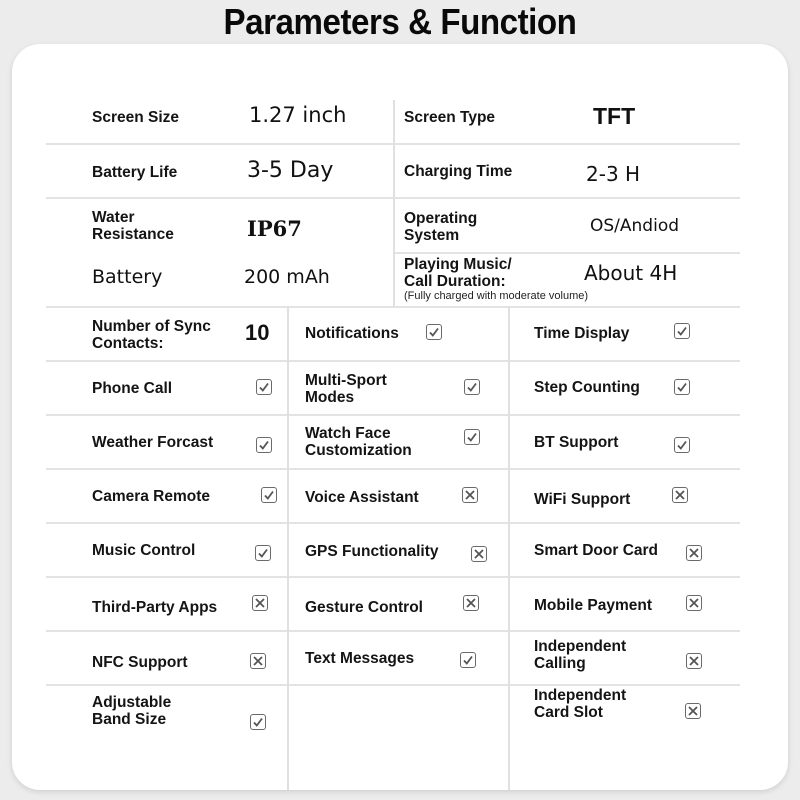 The width and height of the screenshot is (800, 800). Describe the element at coordinates (582, 499) in the screenshot. I see `feature-label: WiFi Support` at that location.